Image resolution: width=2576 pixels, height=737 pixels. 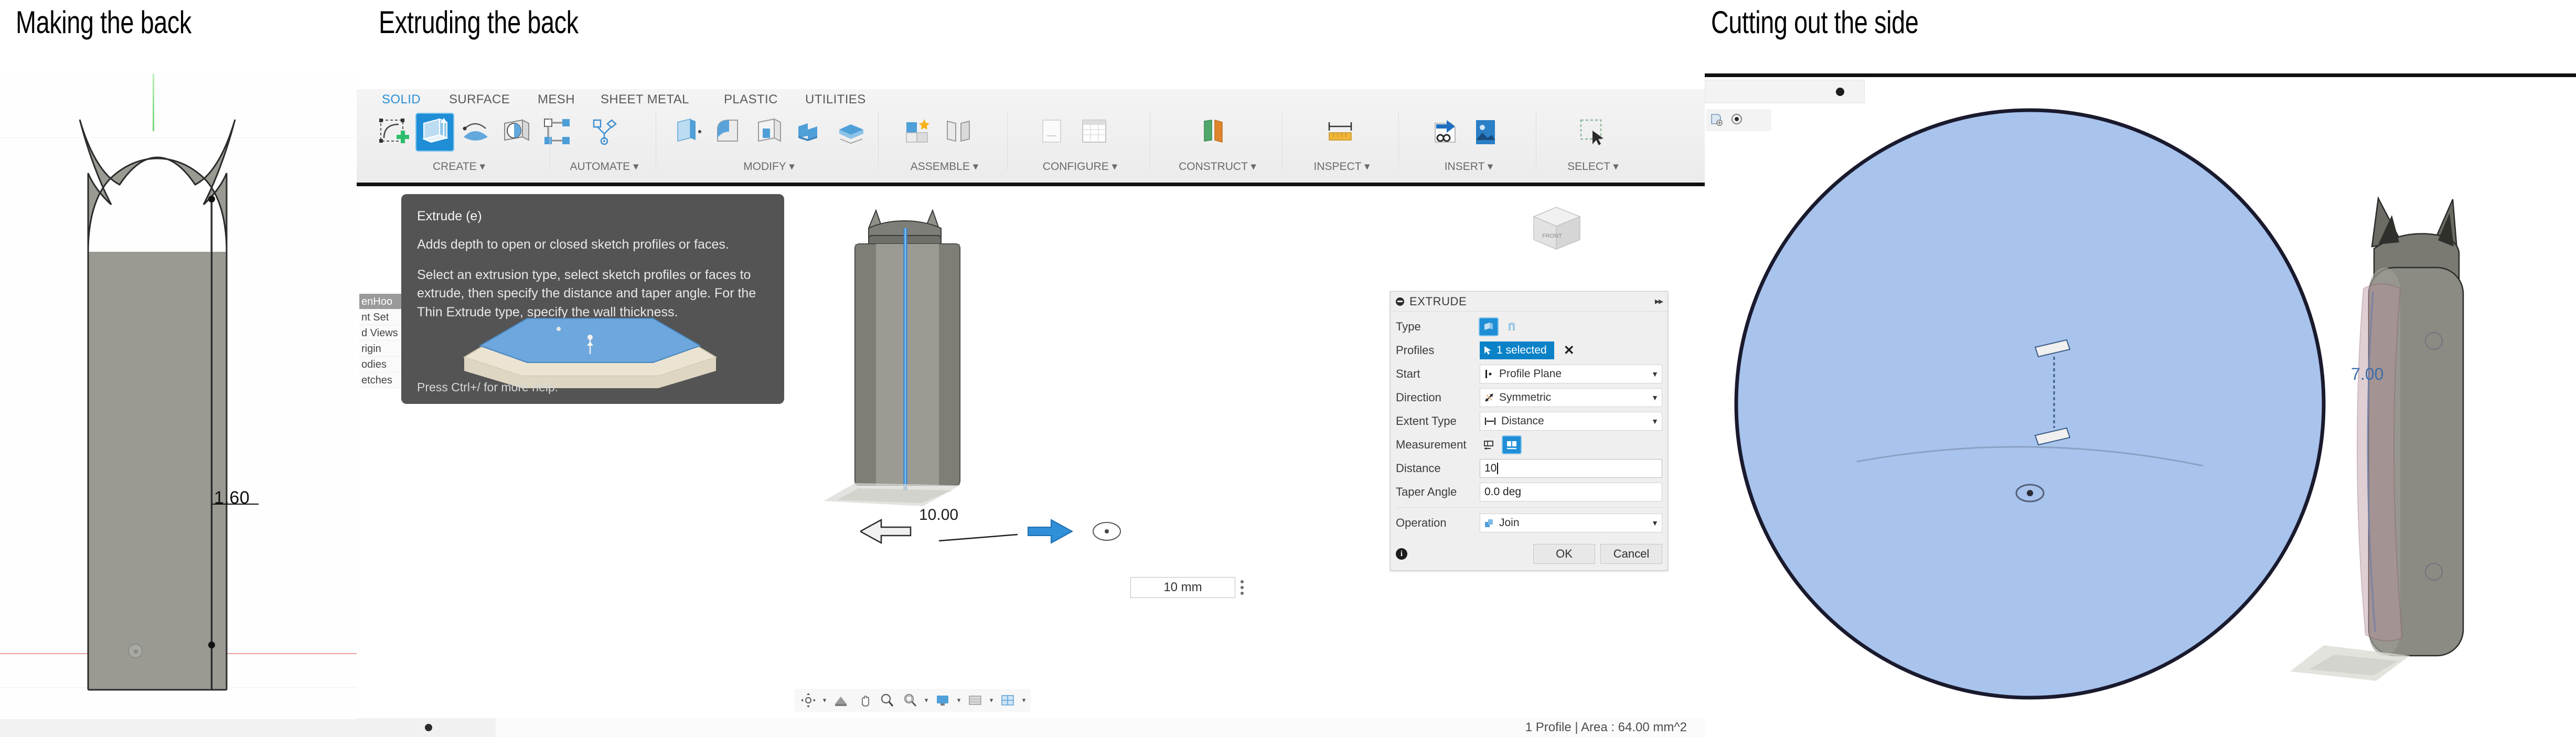 I want to click on display-settings-icon, so click(x=943, y=700).